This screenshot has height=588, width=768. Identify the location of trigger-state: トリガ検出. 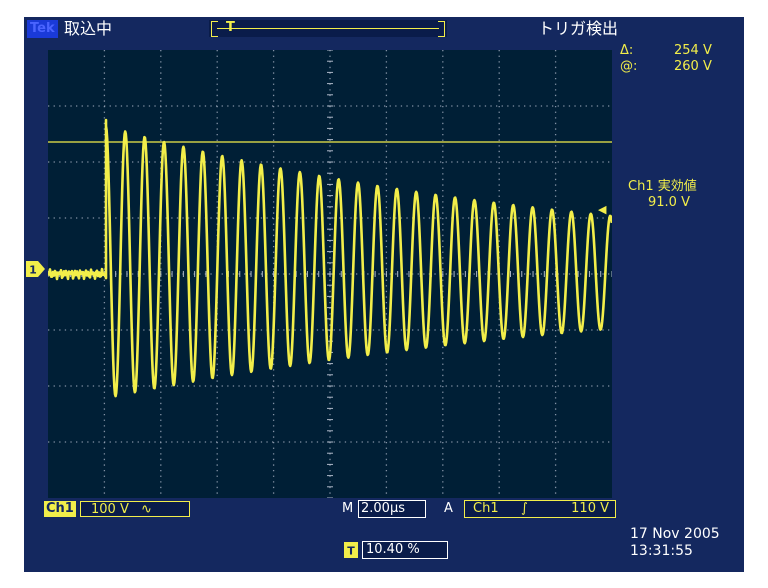
(578, 28).